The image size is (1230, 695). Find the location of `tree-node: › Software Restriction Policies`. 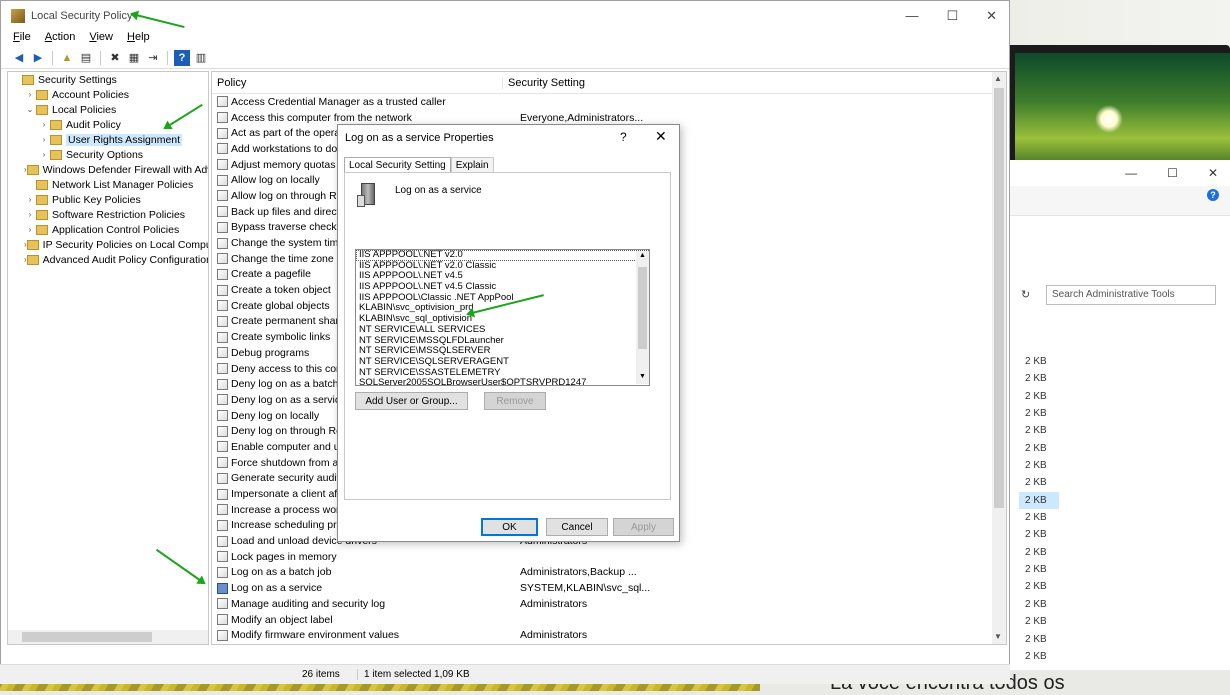

tree-node: › Software Restriction Policies is located at coordinates (108, 214).